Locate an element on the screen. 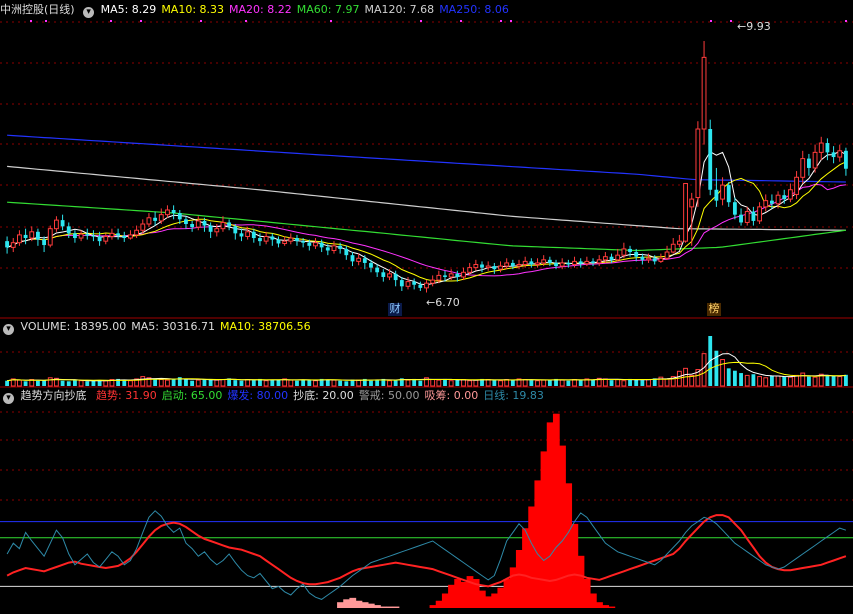  high-price-label: ←9.93 is located at coordinates (754, 26).